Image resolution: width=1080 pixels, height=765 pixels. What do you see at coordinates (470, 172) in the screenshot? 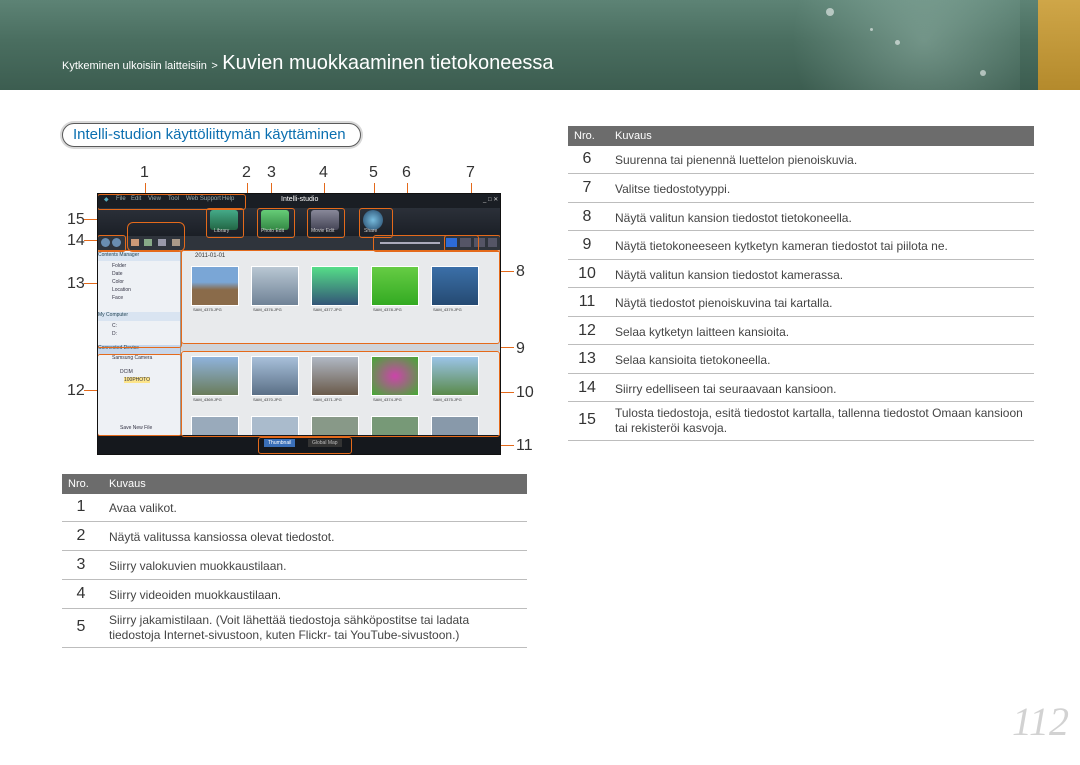
I see `callout-7: 7` at bounding box center [470, 172].